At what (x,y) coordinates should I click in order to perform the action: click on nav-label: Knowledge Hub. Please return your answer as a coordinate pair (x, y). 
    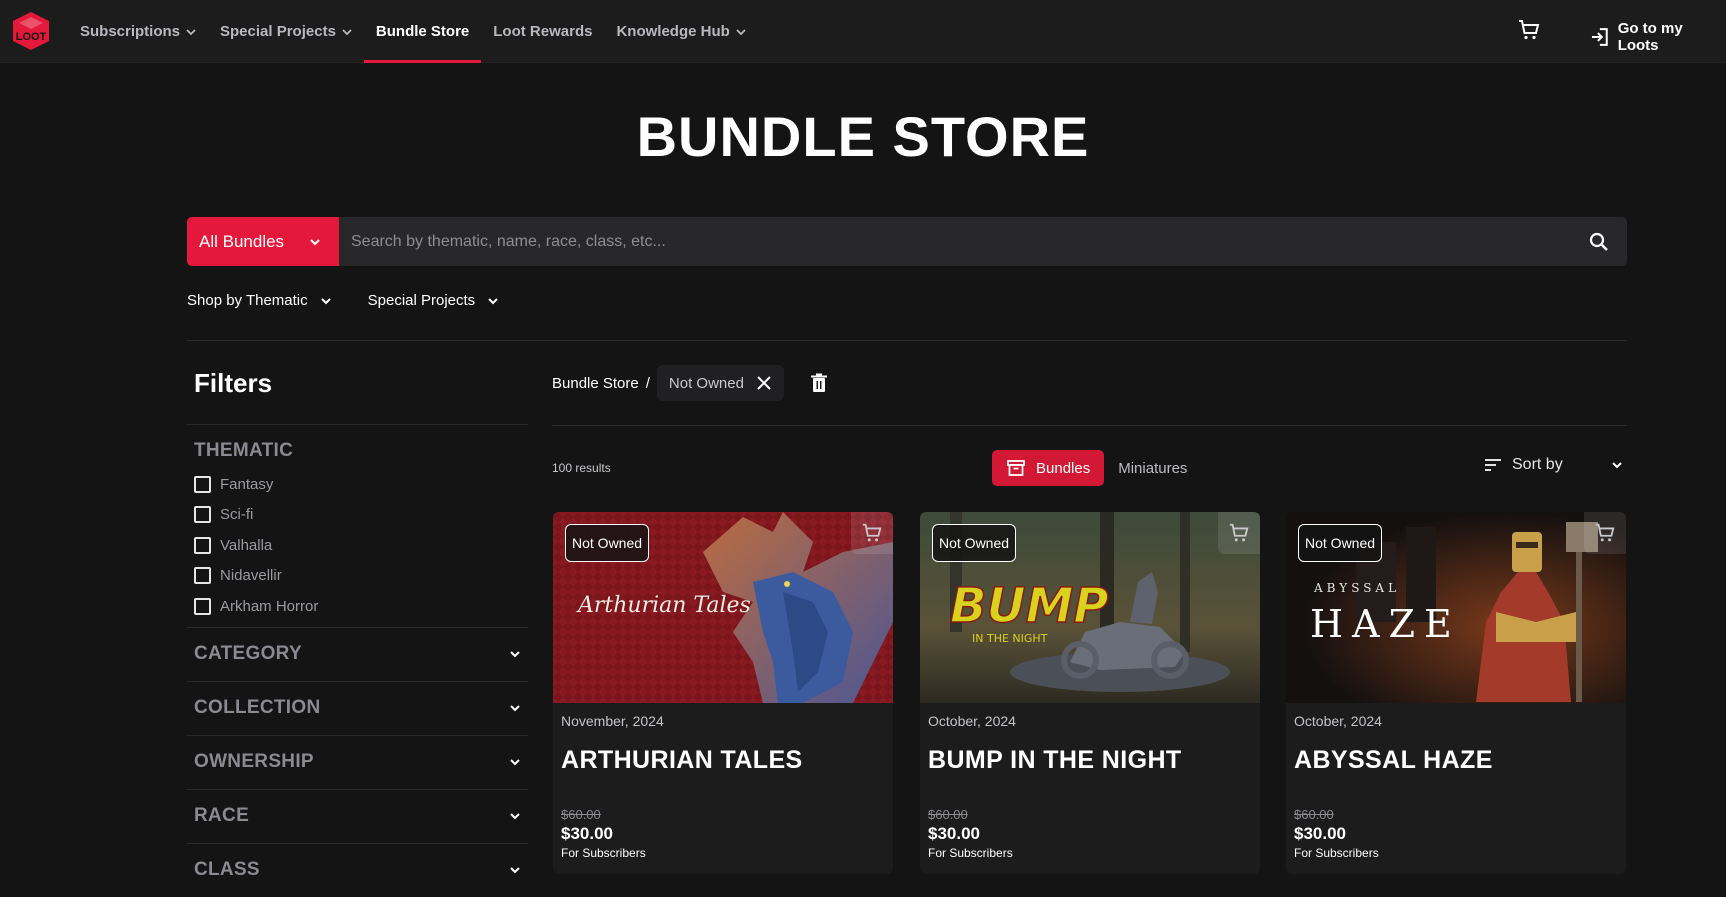
    Looking at the image, I should click on (673, 31).